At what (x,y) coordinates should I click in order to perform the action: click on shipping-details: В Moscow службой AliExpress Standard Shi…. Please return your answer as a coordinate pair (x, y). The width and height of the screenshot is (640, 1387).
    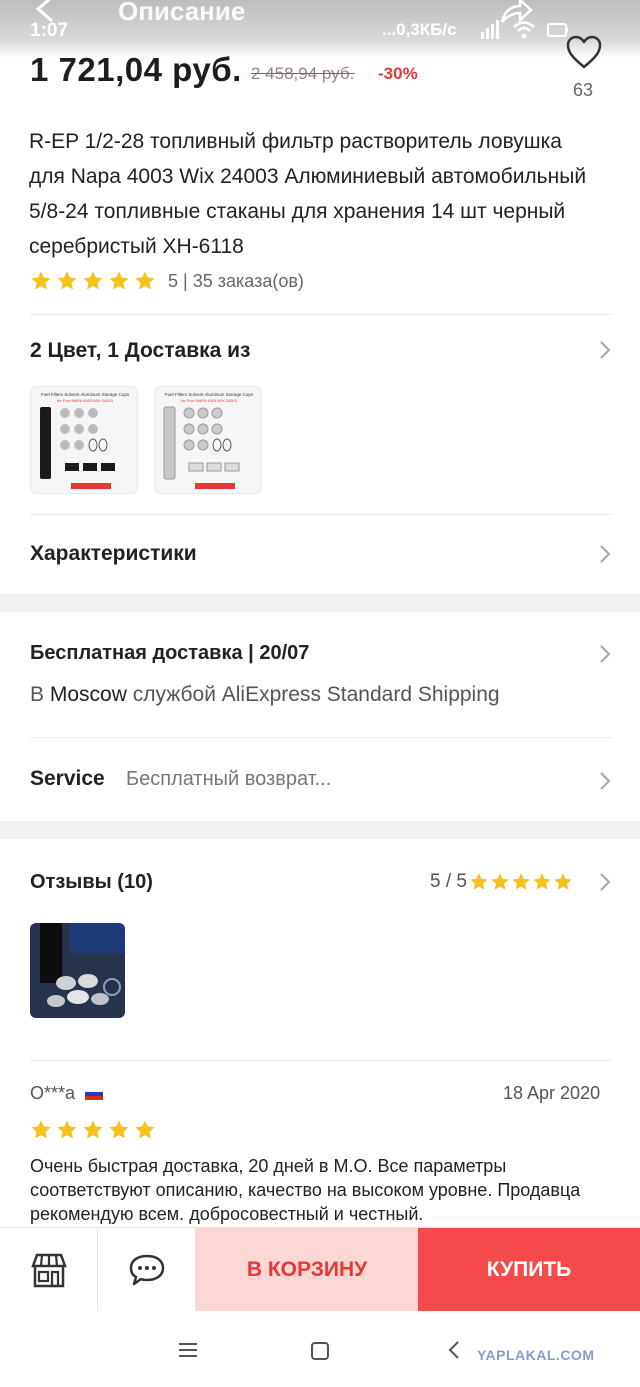
    Looking at the image, I should click on (265, 695).